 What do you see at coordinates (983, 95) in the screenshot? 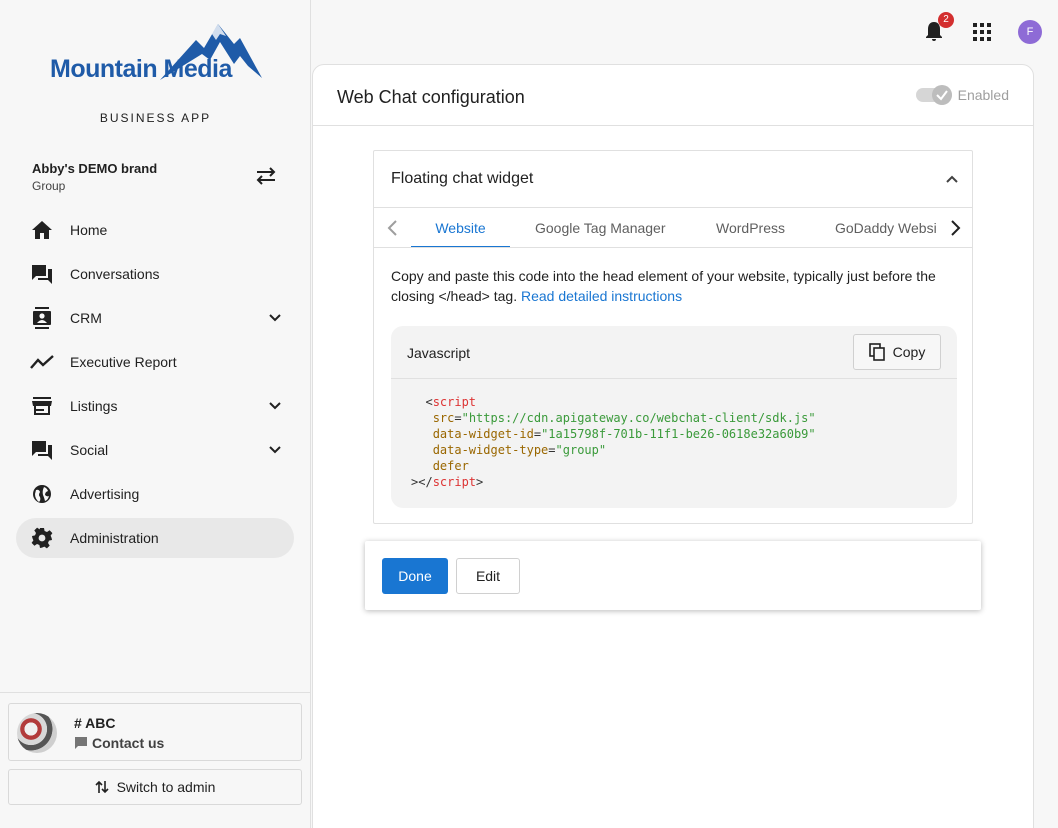
I see `toggle-label: Enabled` at bounding box center [983, 95].